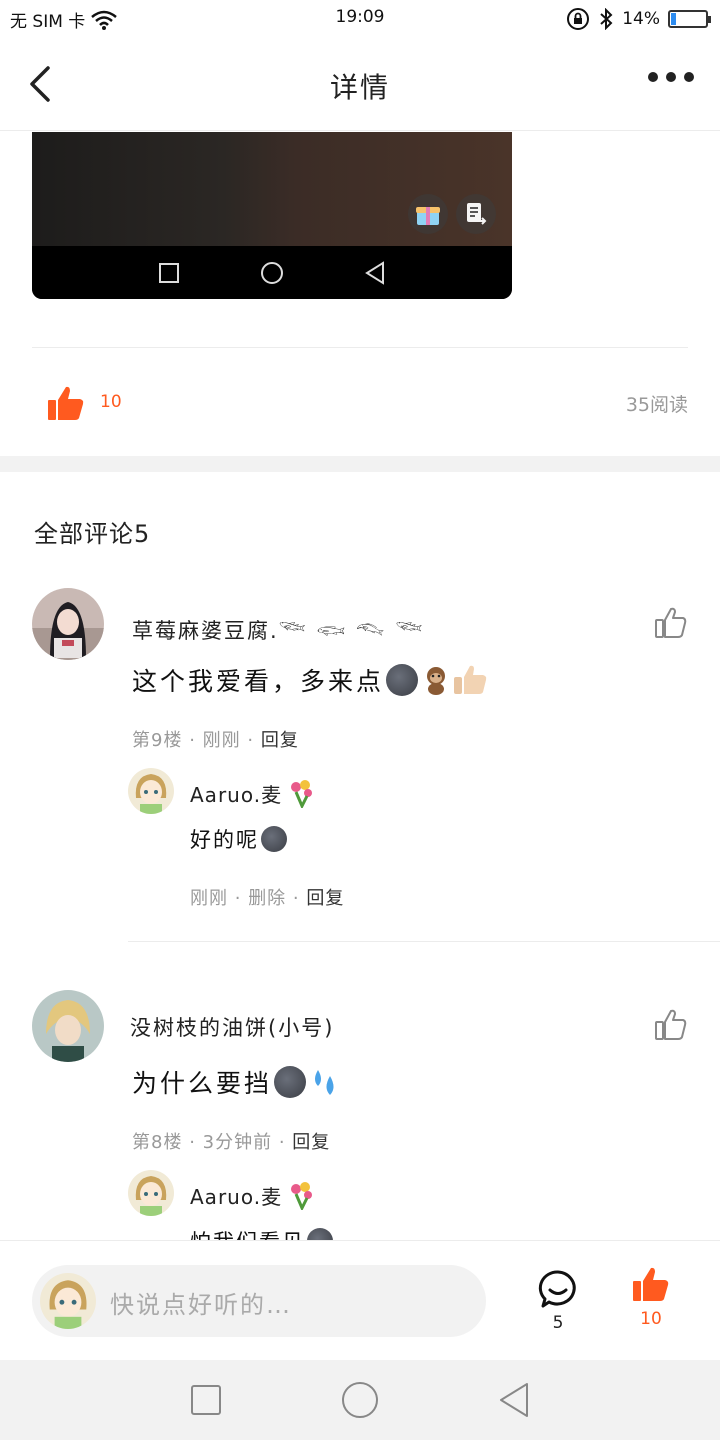  Describe the element at coordinates (424, 941) in the screenshot. I see `comment-separator` at that location.